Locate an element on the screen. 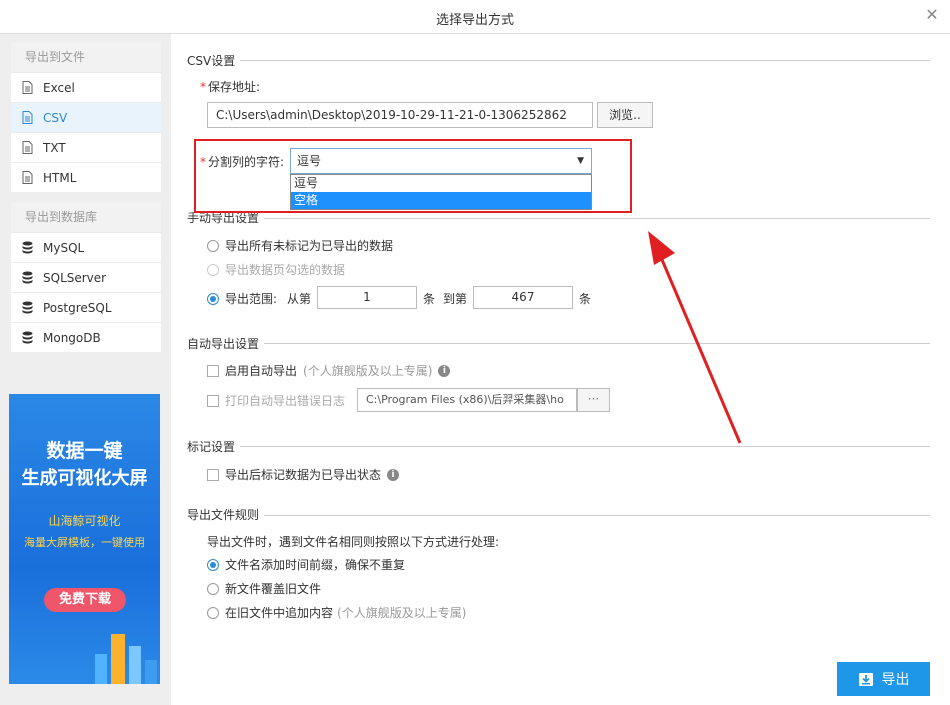  log-path-input: C:\Program Files (x86)\后羿采集器\ho is located at coordinates (467, 400).